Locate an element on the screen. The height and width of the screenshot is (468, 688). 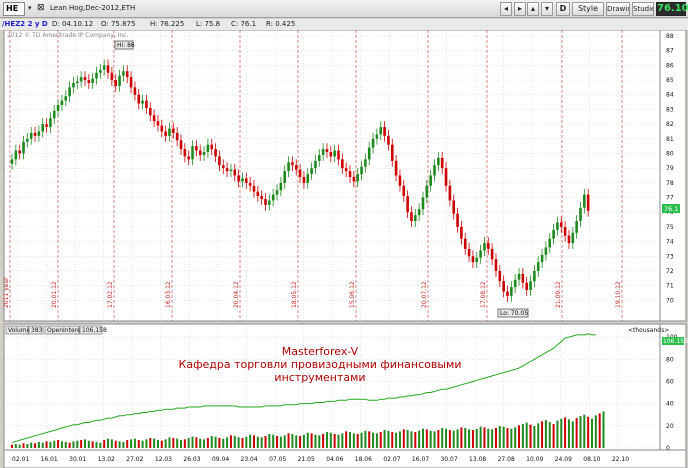
lower-tick-label: 40 is located at coordinates (670, 404).